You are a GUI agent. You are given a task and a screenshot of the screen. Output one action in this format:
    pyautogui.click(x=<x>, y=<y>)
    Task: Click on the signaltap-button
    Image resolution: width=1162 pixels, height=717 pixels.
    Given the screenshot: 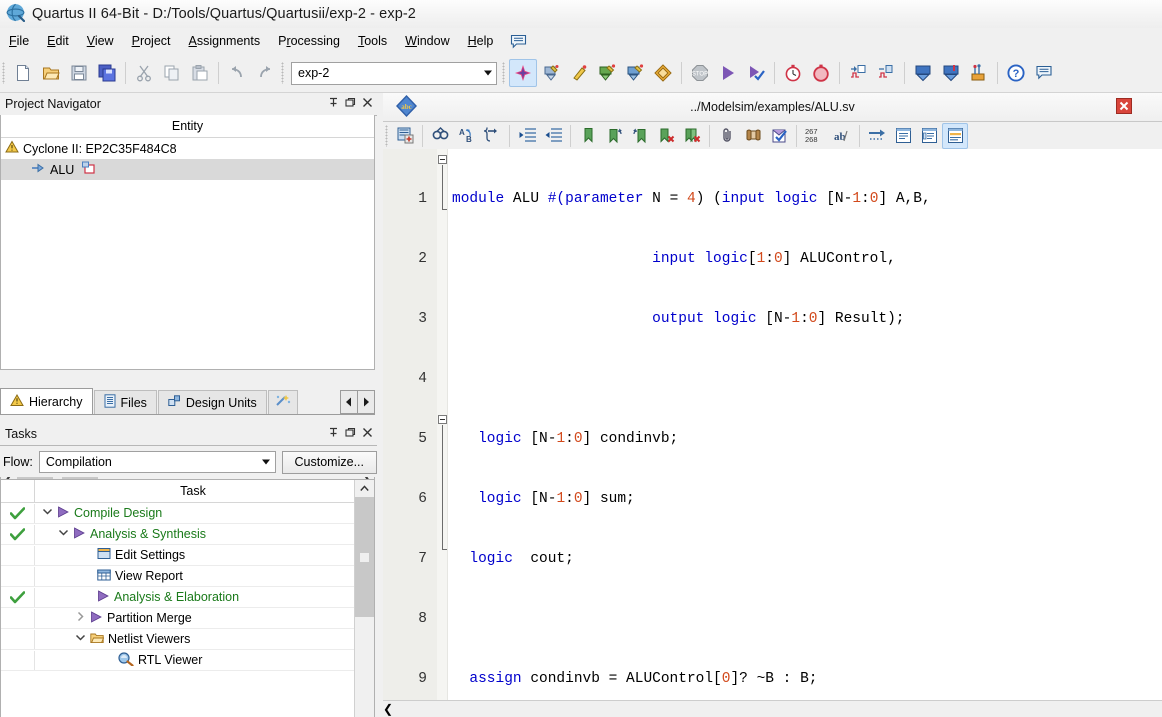 What is the action you would take?
    pyautogui.click(x=951, y=73)
    